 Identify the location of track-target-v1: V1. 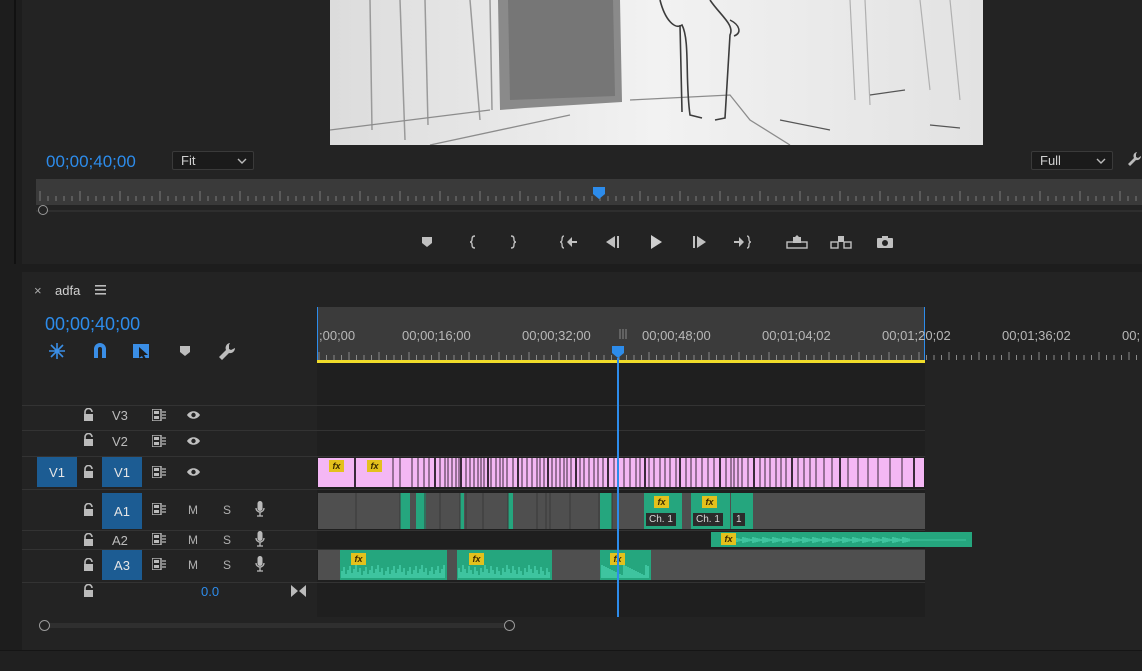
(122, 472).